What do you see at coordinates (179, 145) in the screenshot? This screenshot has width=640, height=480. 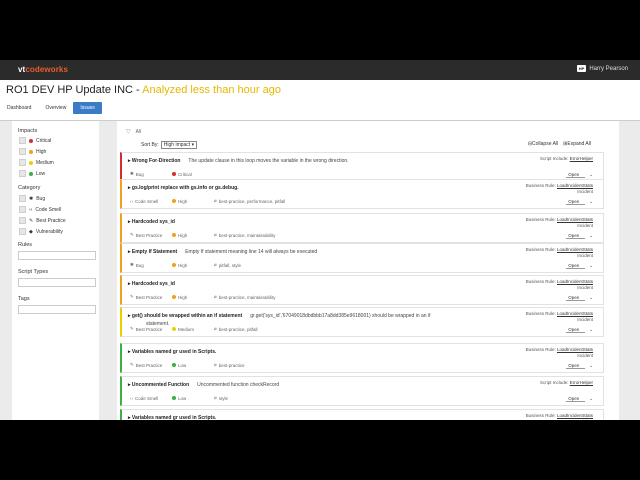 I see `sort-select: High impact ▾` at bounding box center [179, 145].